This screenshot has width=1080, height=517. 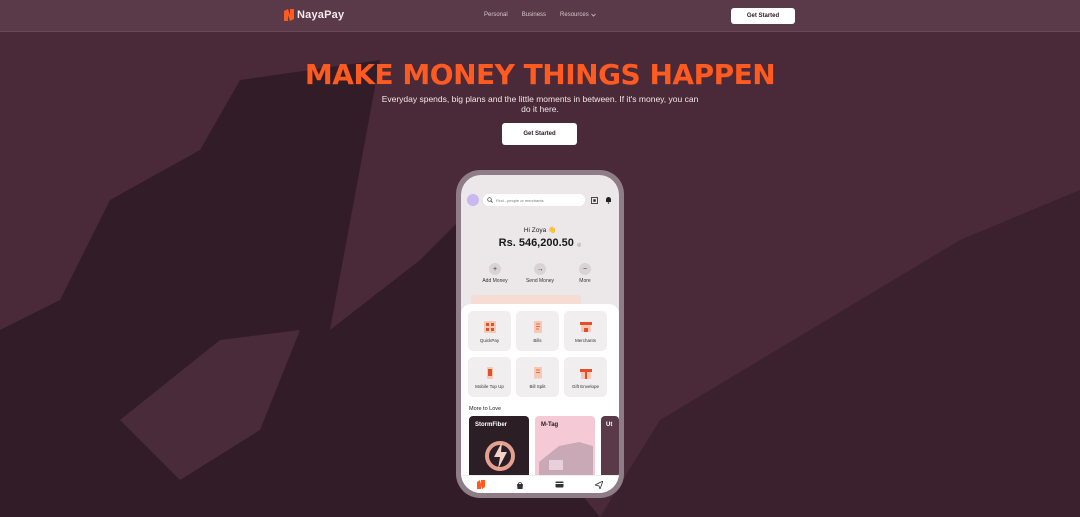 I want to click on tile-label: QuickPay, so click(x=489, y=340).